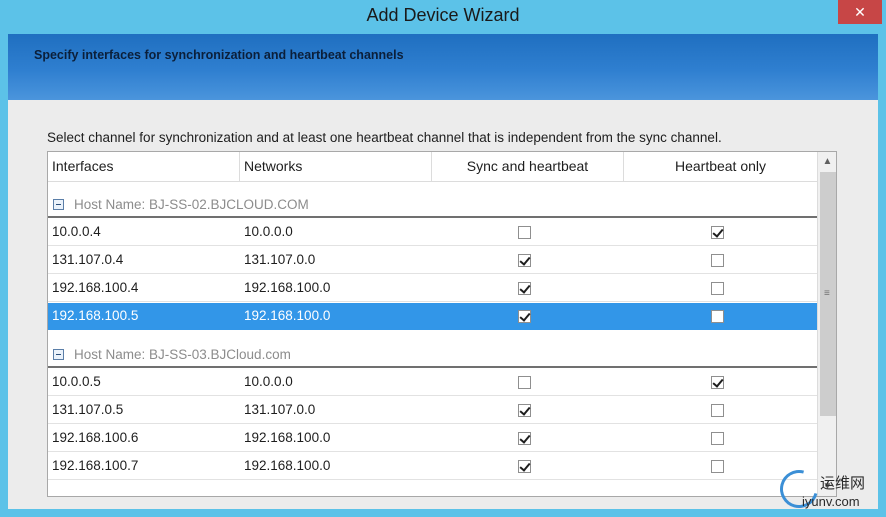  What do you see at coordinates (432, 232) in the screenshot?
I see `table-row: 10.0.0.4 10.0.0.0` at bounding box center [432, 232].